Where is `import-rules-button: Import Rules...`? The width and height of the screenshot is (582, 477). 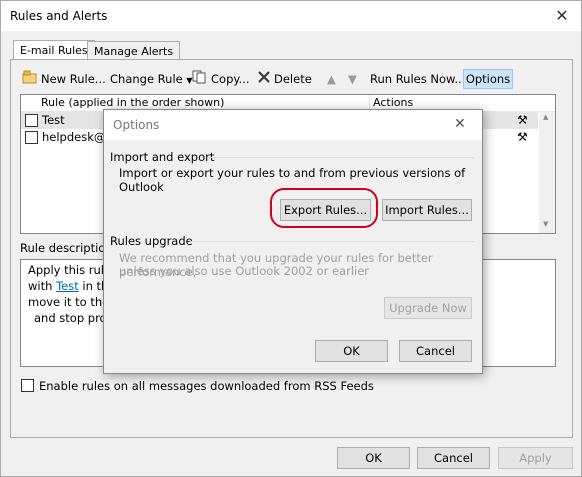 import-rules-button: Import Rules... is located at coordinates (427, 210).